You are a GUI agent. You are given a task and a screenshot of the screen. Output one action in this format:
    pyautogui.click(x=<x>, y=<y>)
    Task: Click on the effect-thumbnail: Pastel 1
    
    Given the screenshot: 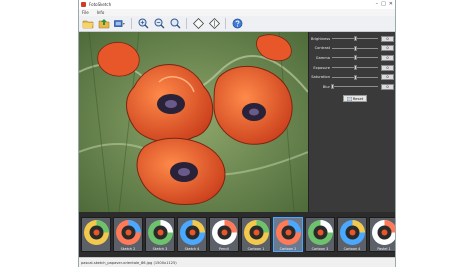 What is the action you would take?
    pyautogui.click(x=382, y=234)
    